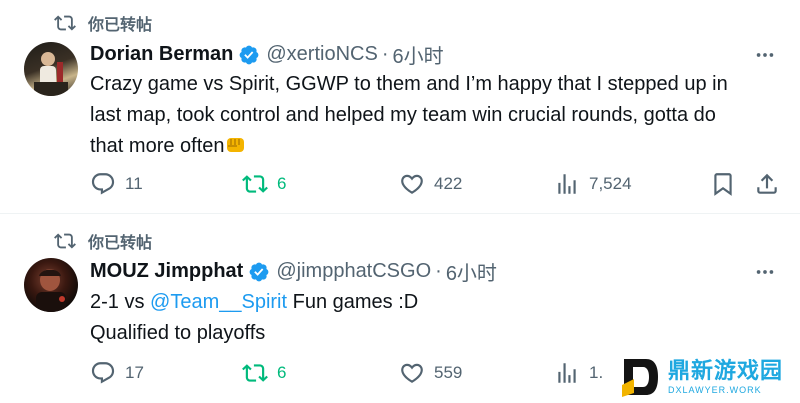 Image resolution: width=800 pixels, height=403 pixels. Describe the element at coordinates (134, 372) in the screenshot. I see `reply-count: 17` at that location.